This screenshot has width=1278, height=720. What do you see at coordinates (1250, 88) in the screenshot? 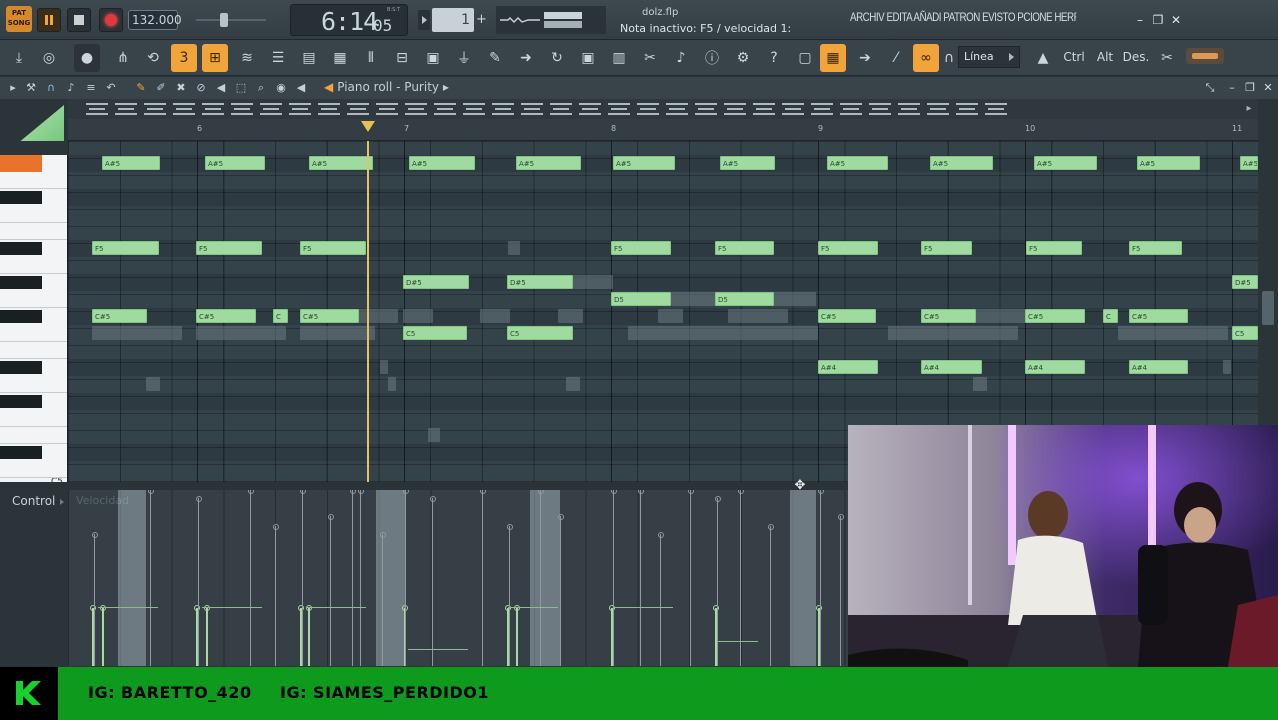
I see `pr-maximize-button: ❐` at bounding box center [1250, 88].